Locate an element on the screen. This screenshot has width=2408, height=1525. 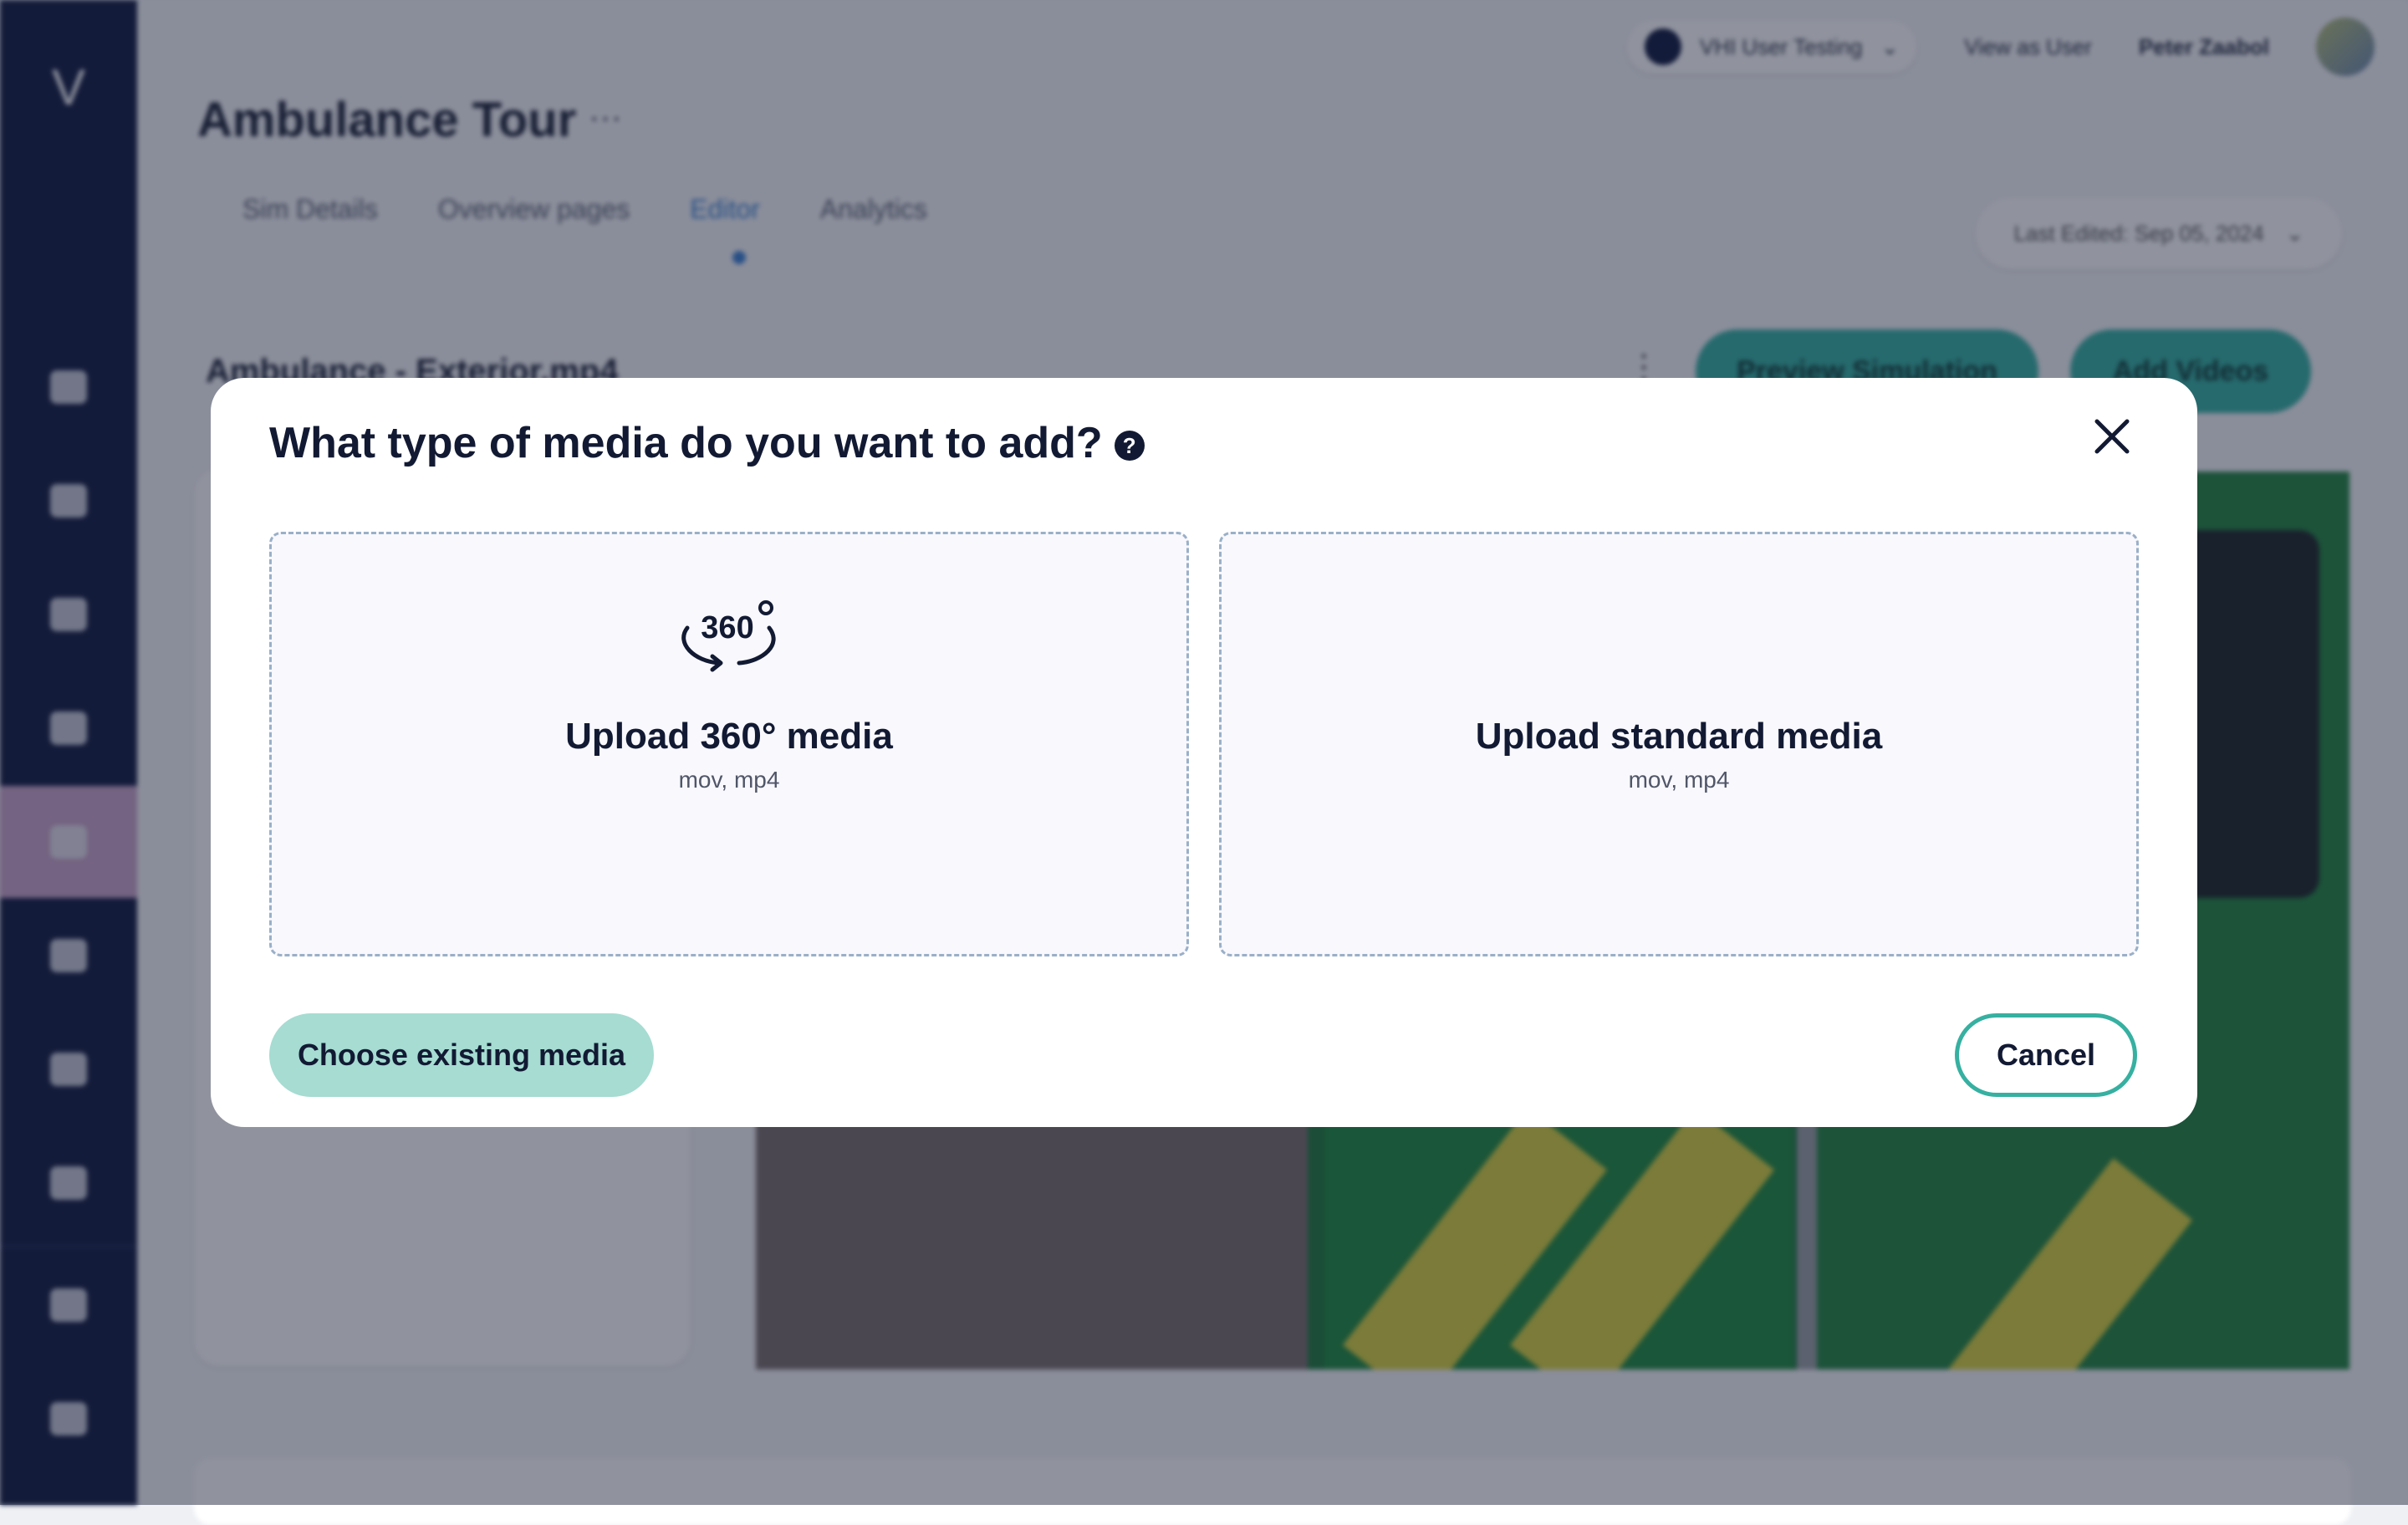
upload-standard-formats: mov, mp4 is located at coordinates (1679, 780).